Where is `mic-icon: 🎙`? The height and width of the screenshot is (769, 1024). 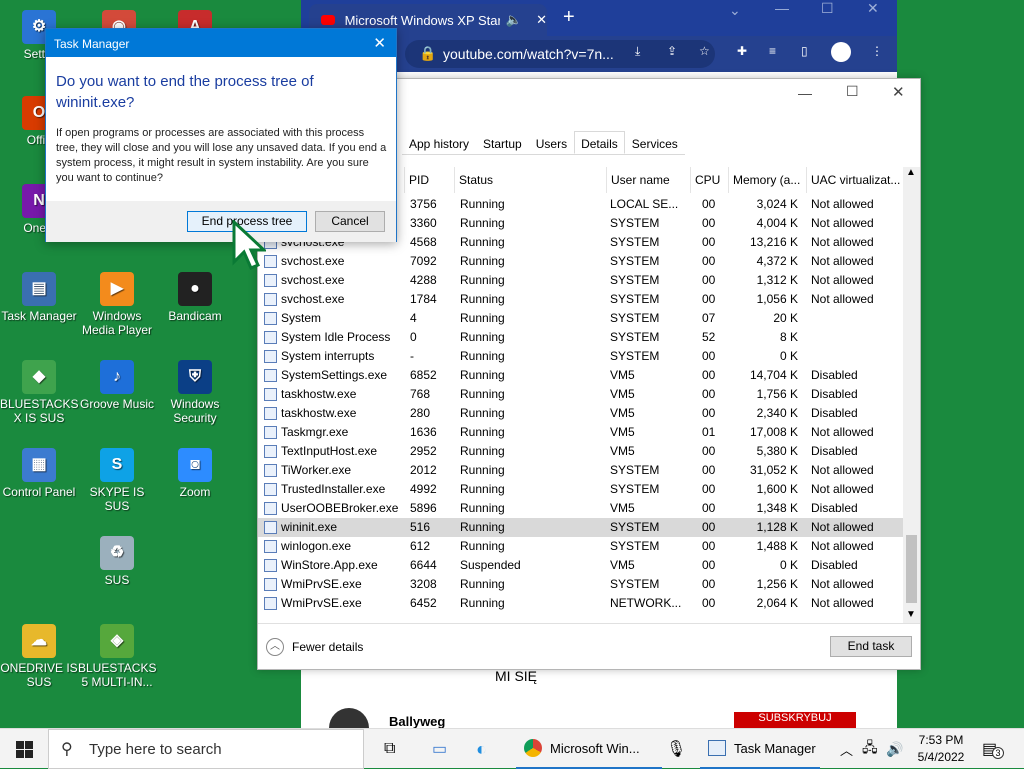
mic-icon: 🎙 is located at coordinates (676, 749).